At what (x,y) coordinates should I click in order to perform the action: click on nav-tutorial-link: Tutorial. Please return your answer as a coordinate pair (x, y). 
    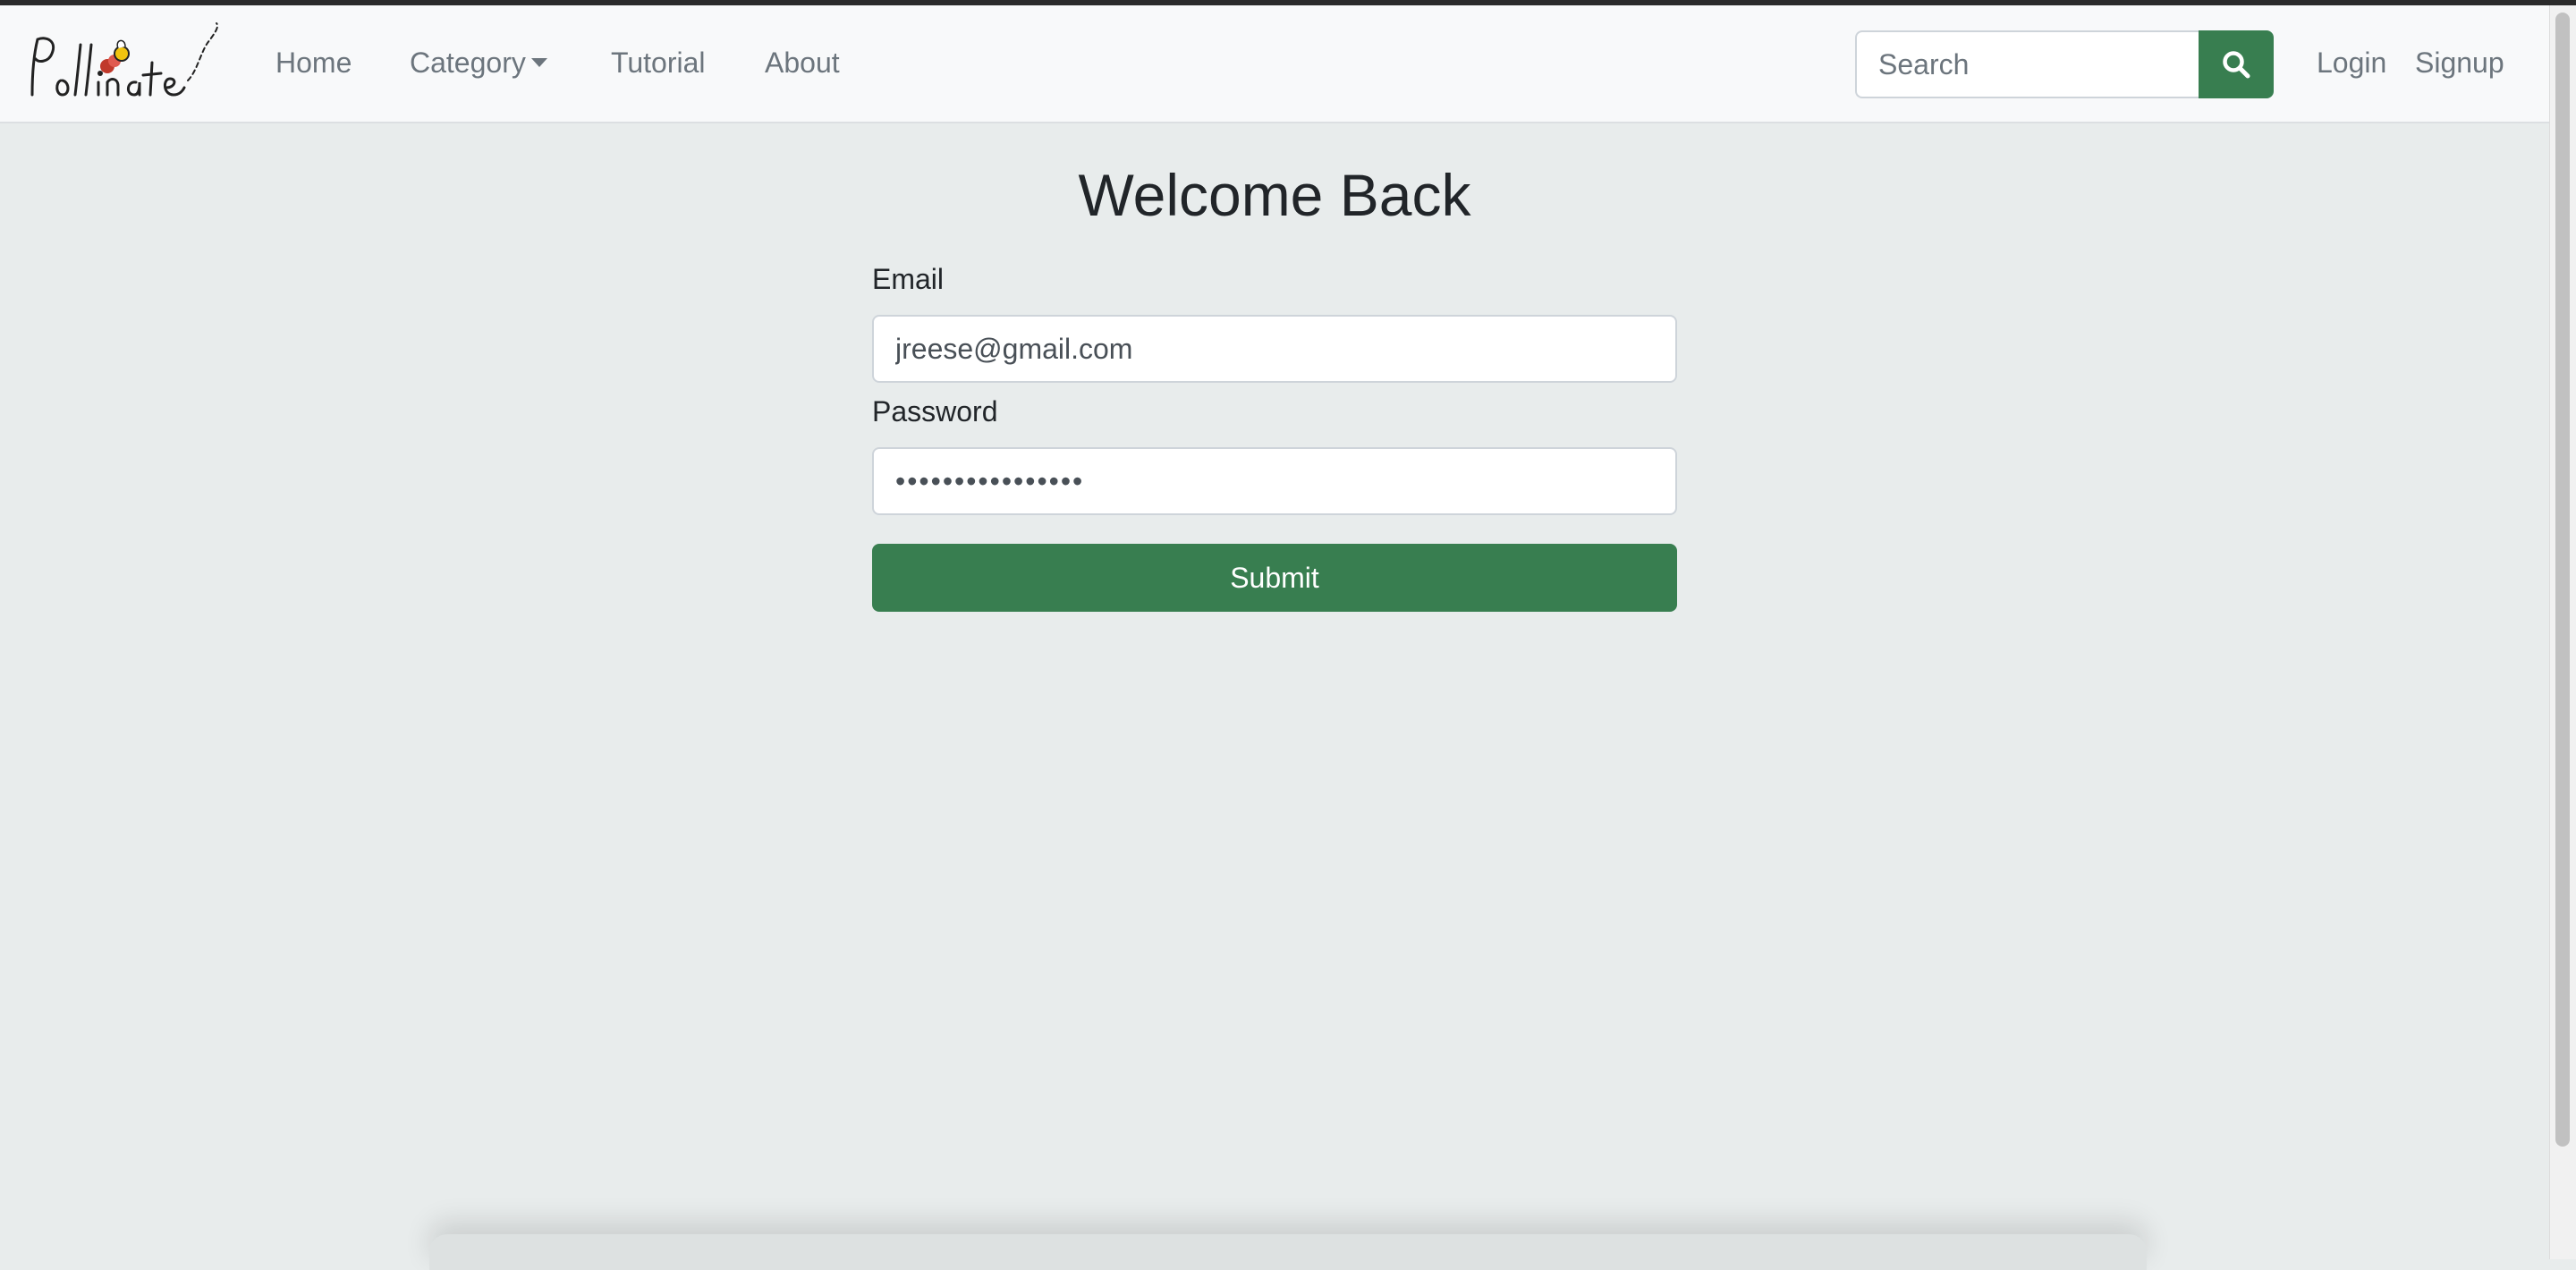
    Looking at the image, I should click on (658, 62).